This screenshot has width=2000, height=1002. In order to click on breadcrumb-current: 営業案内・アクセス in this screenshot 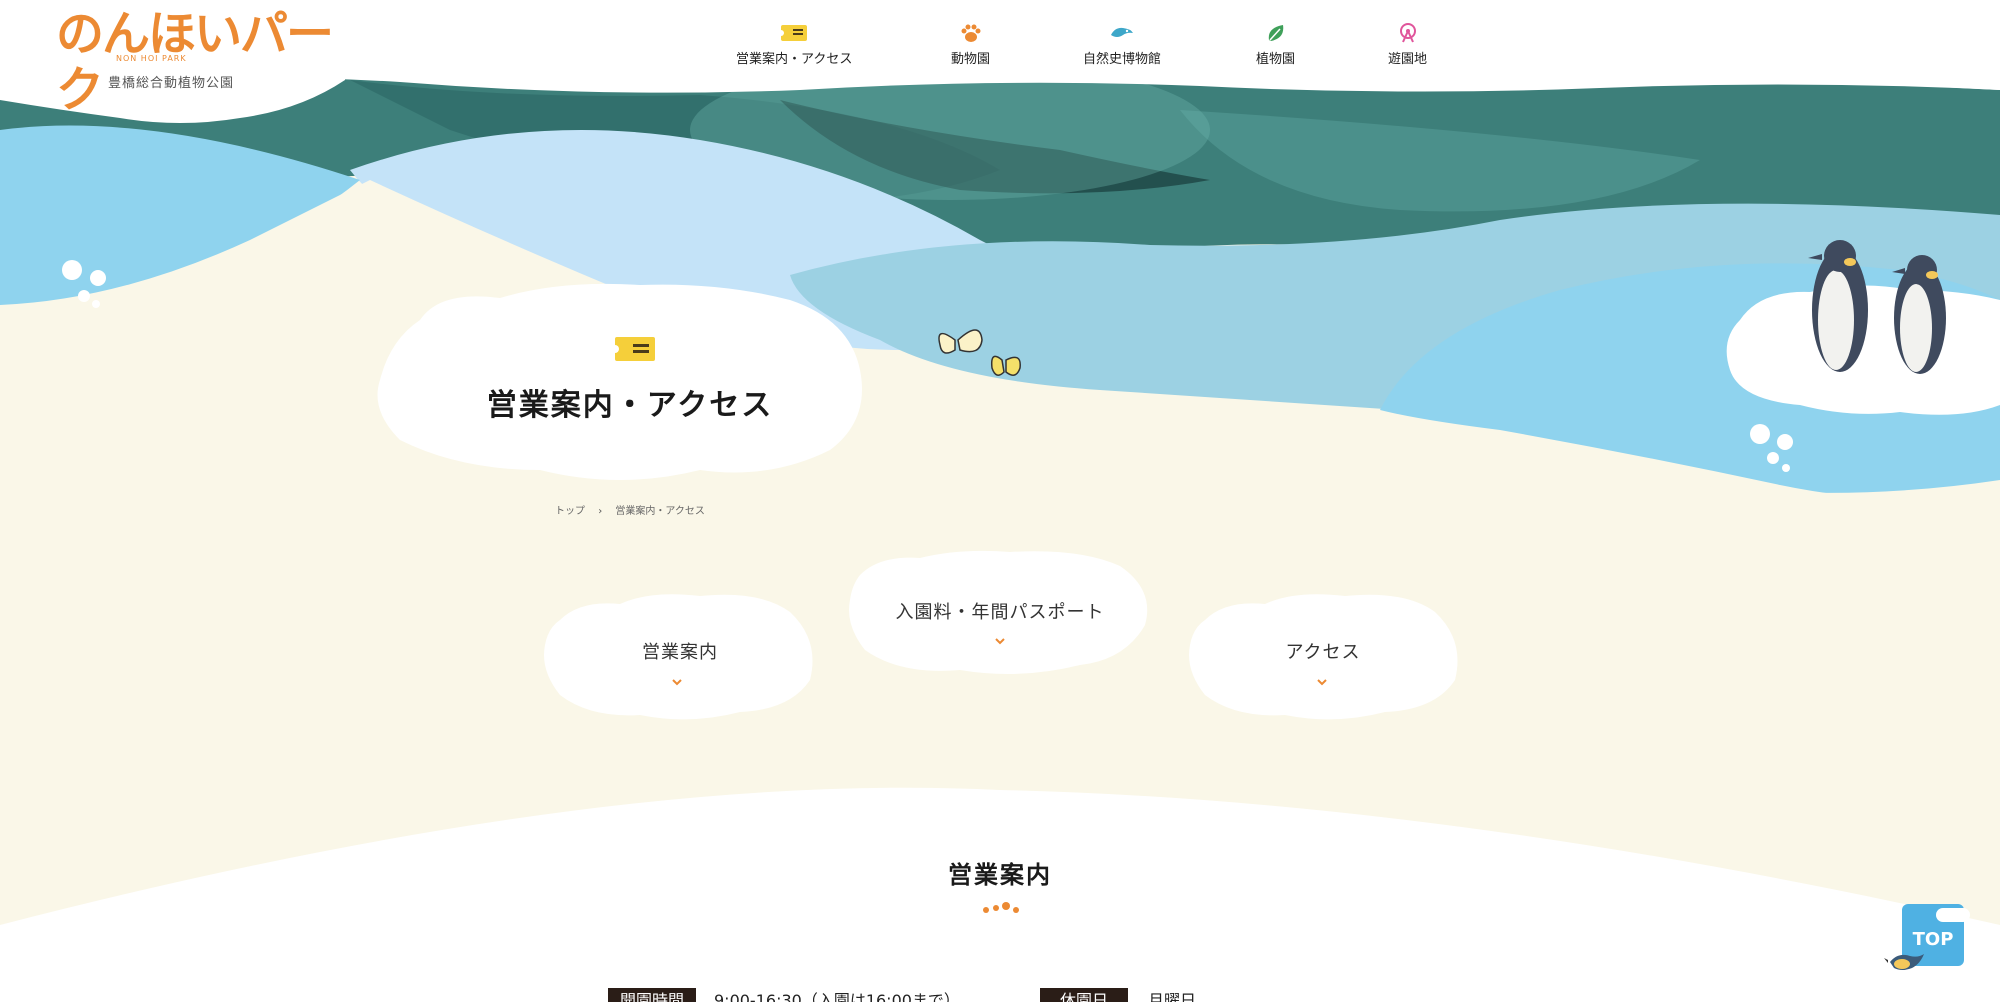, I will do `click(660, 511)`.